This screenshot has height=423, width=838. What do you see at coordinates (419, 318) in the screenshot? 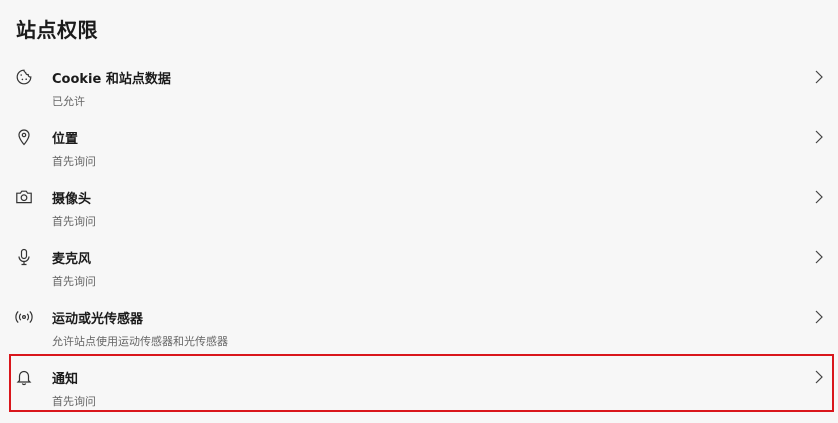
I see `permission-item-motion-sensors: 运动或光传感器 允许站点使用运动传感器和光传感器` at bounding box center [419, 318].